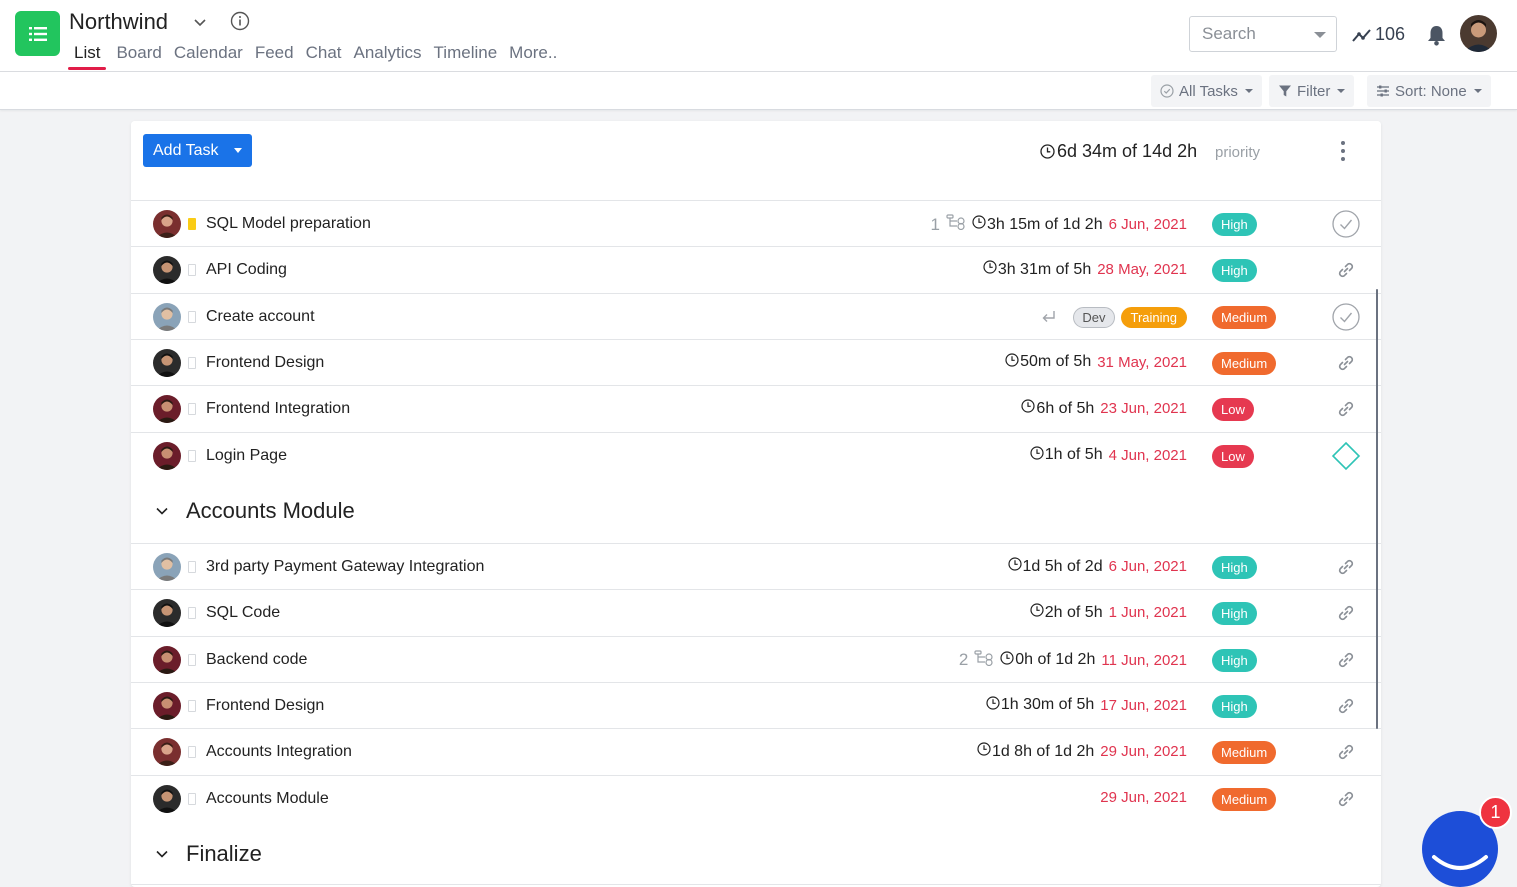 The height and width of the screenshot is (887, 1517). What do you see at coordinates (756, 658) in the screenshot?
I see `task-row: Backend code 2 0h of 1d 2h 11 Jun, 2021 High` at bounding box center [756, 658].